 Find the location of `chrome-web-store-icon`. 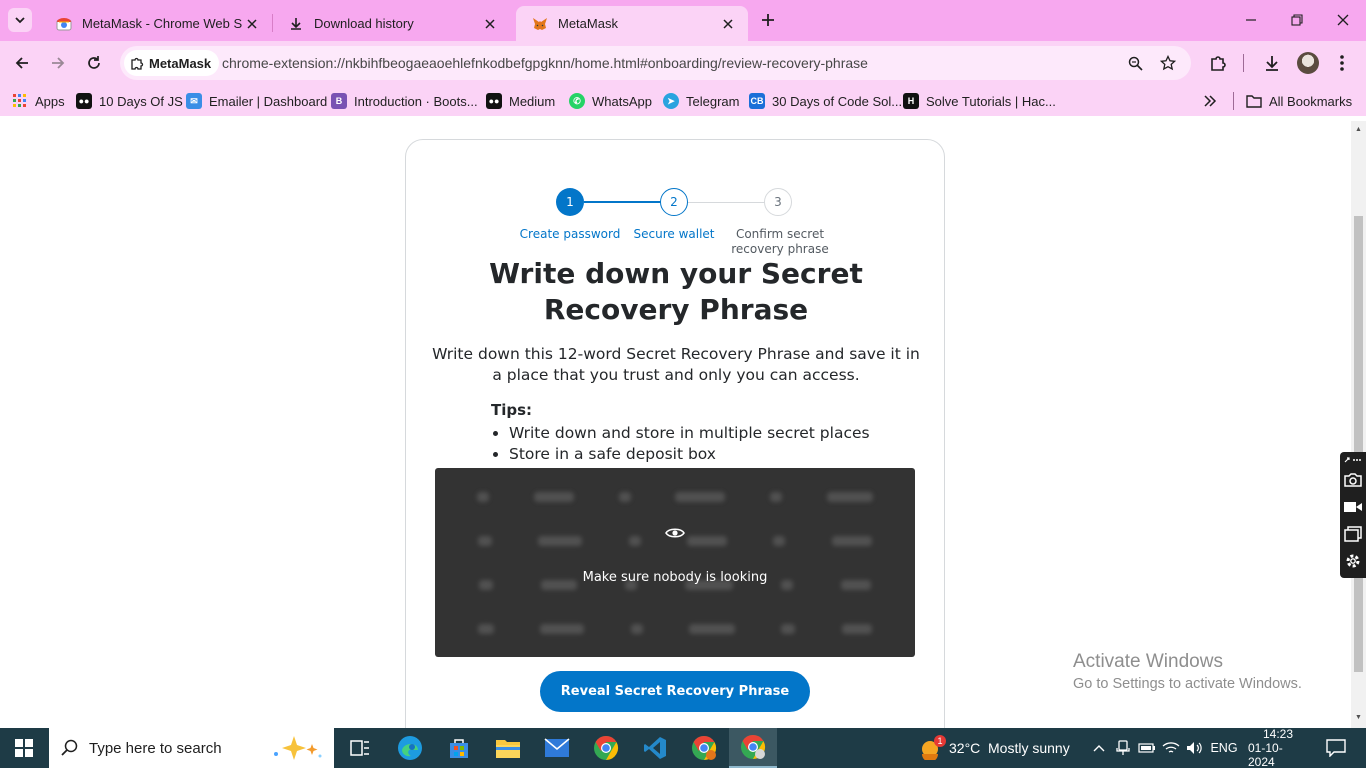

chrome-web-store-icon is located at coordinates (64, 24).